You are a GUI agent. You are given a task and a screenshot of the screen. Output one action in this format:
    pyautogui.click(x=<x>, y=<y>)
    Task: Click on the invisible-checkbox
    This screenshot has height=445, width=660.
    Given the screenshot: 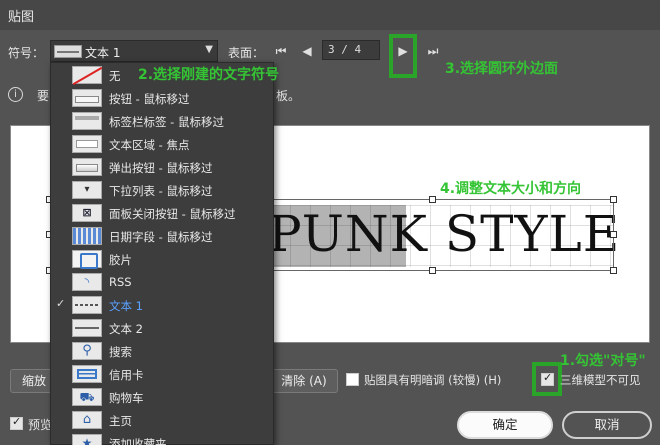 What is the action you would take?
    pyautogui.click(x=547, y=378)
    